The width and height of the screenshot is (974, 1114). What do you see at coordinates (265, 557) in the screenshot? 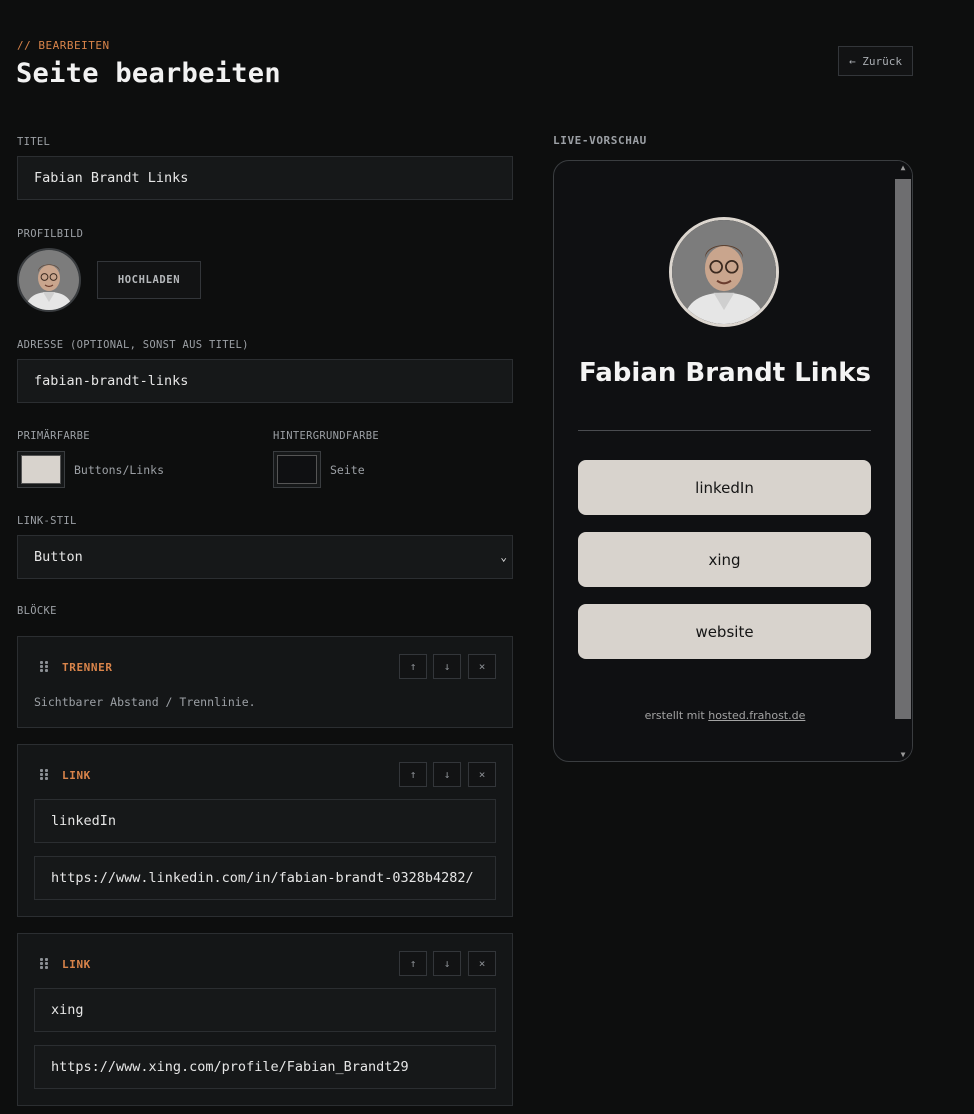
I see `link-style-select: Button ⌄` at bounding box center [265, 557].